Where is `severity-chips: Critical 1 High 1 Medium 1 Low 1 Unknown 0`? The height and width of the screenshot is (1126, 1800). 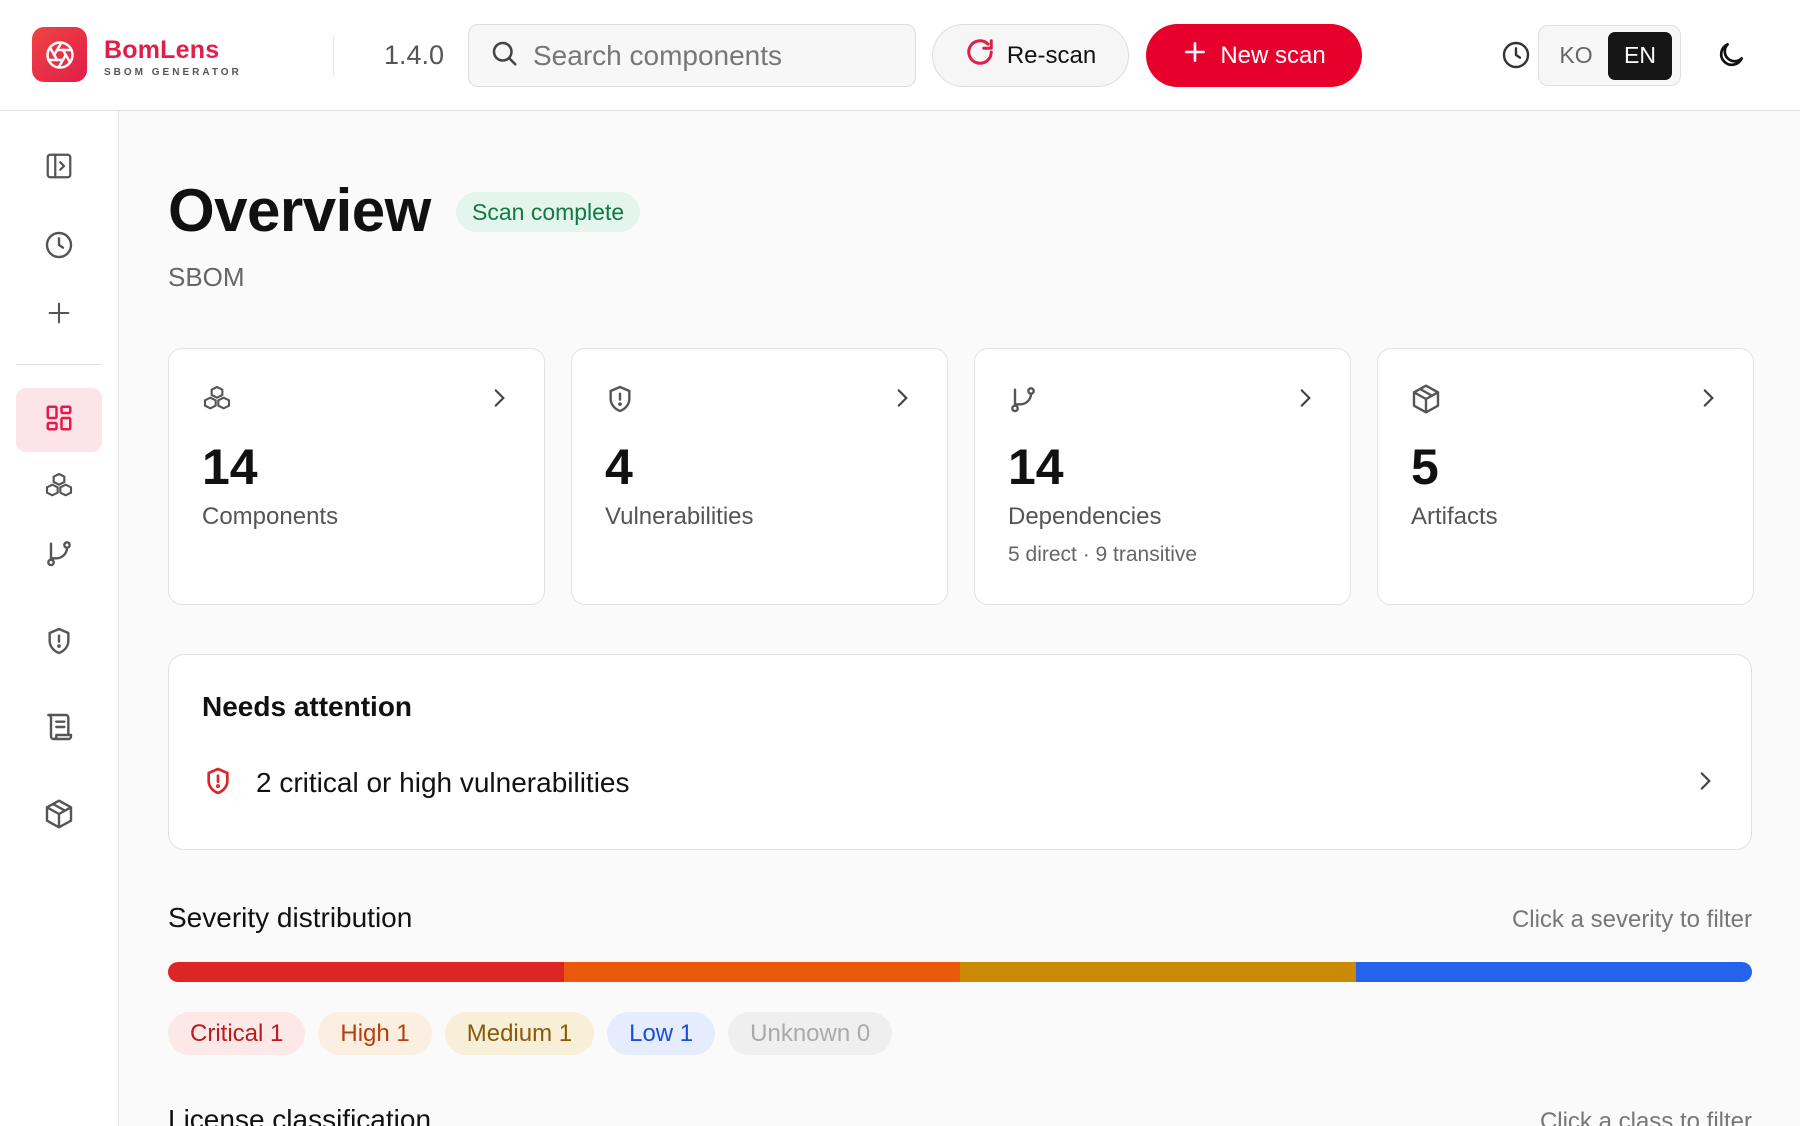
severity-chips: Critical 1 High 1 Medium 1 Low 1 Unknown 0 is located at coordinates (536, 1033).